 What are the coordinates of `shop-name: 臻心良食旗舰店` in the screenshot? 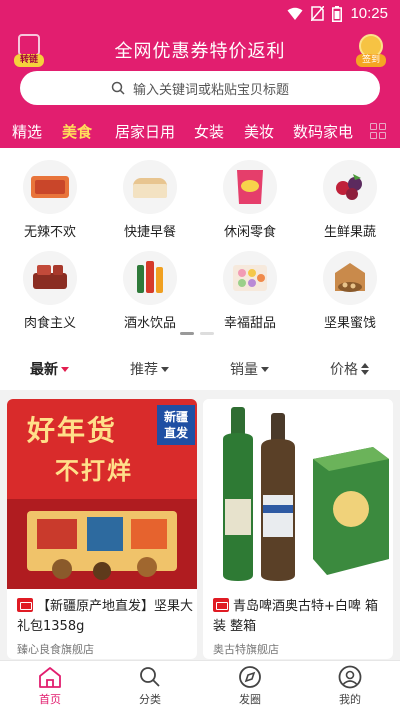 It's located at (55, 649).